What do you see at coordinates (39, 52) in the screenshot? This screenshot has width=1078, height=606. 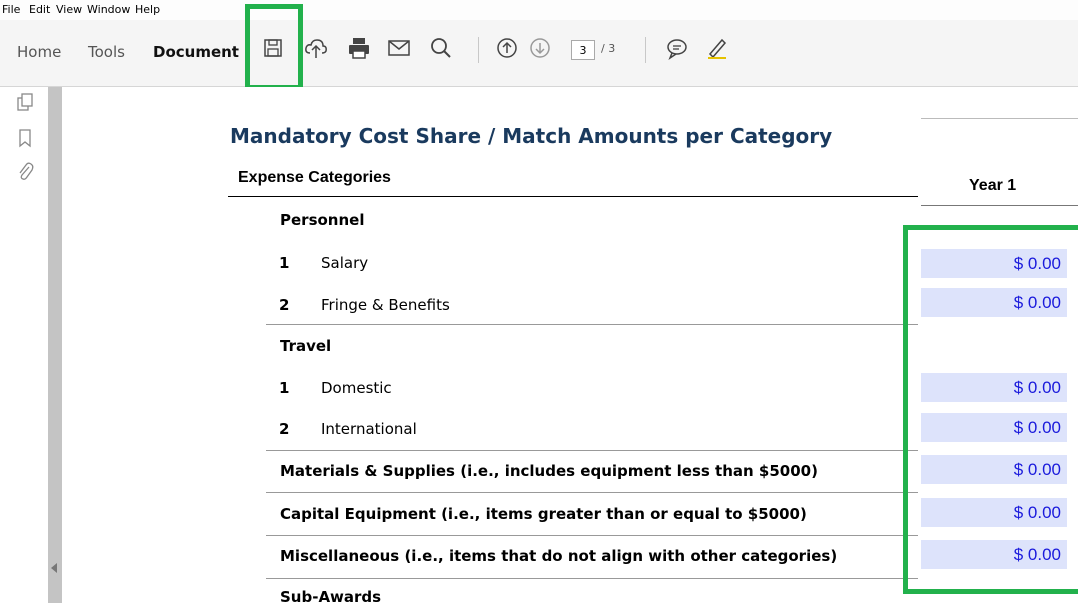 I see `tab-home: Home` at bounding box center [39, 52].